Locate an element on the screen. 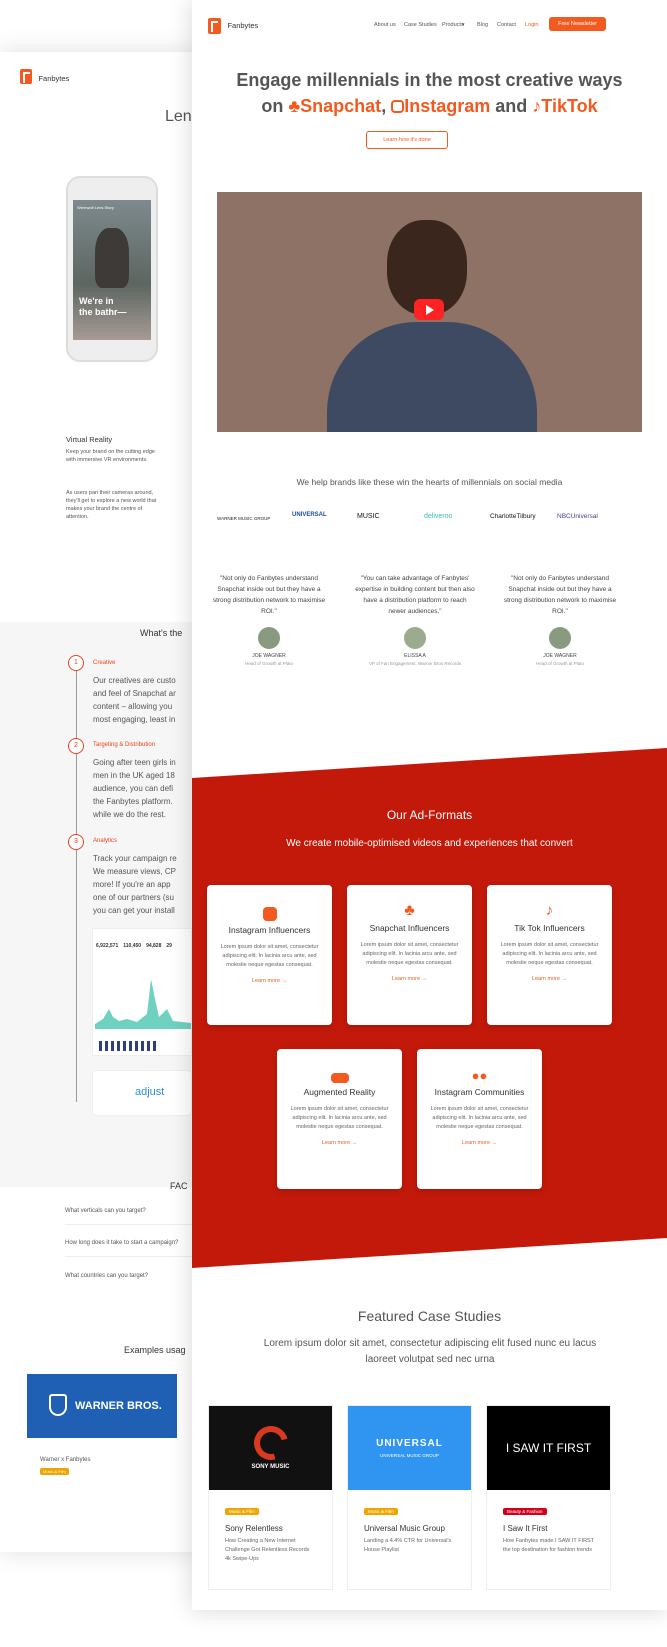 The width and height of the screenshot is (667, 1647). category-tag: Music & Film is located at coordinates (242, 1511).